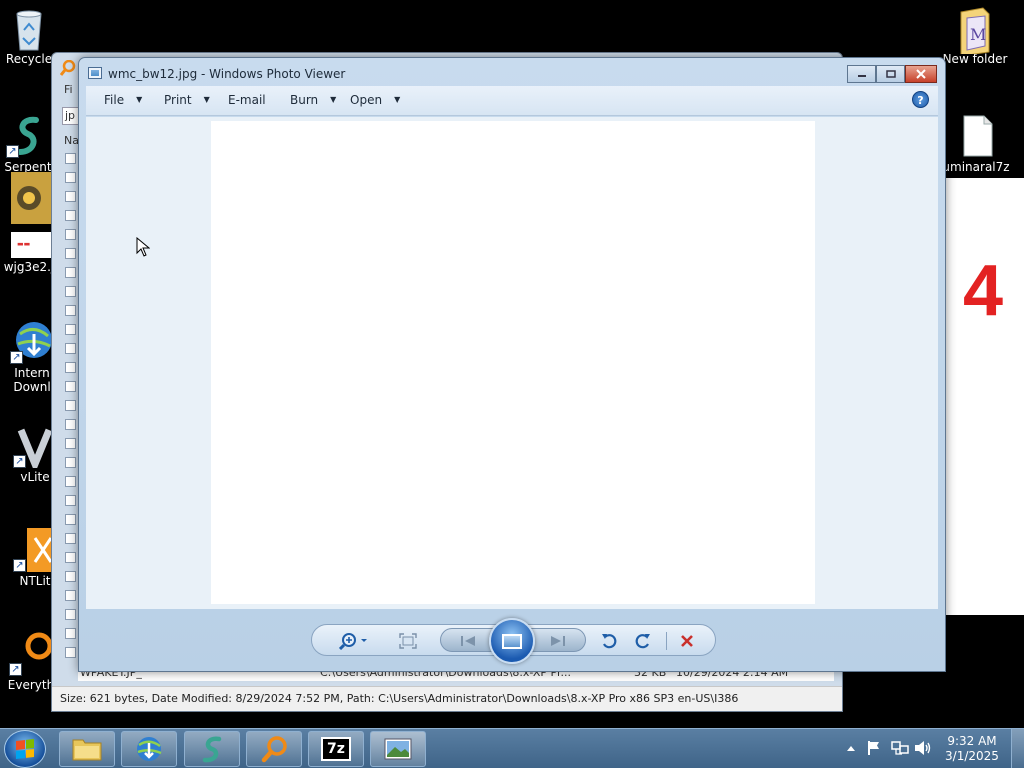  I want to click on actual-size-icon, so click(408, 641).